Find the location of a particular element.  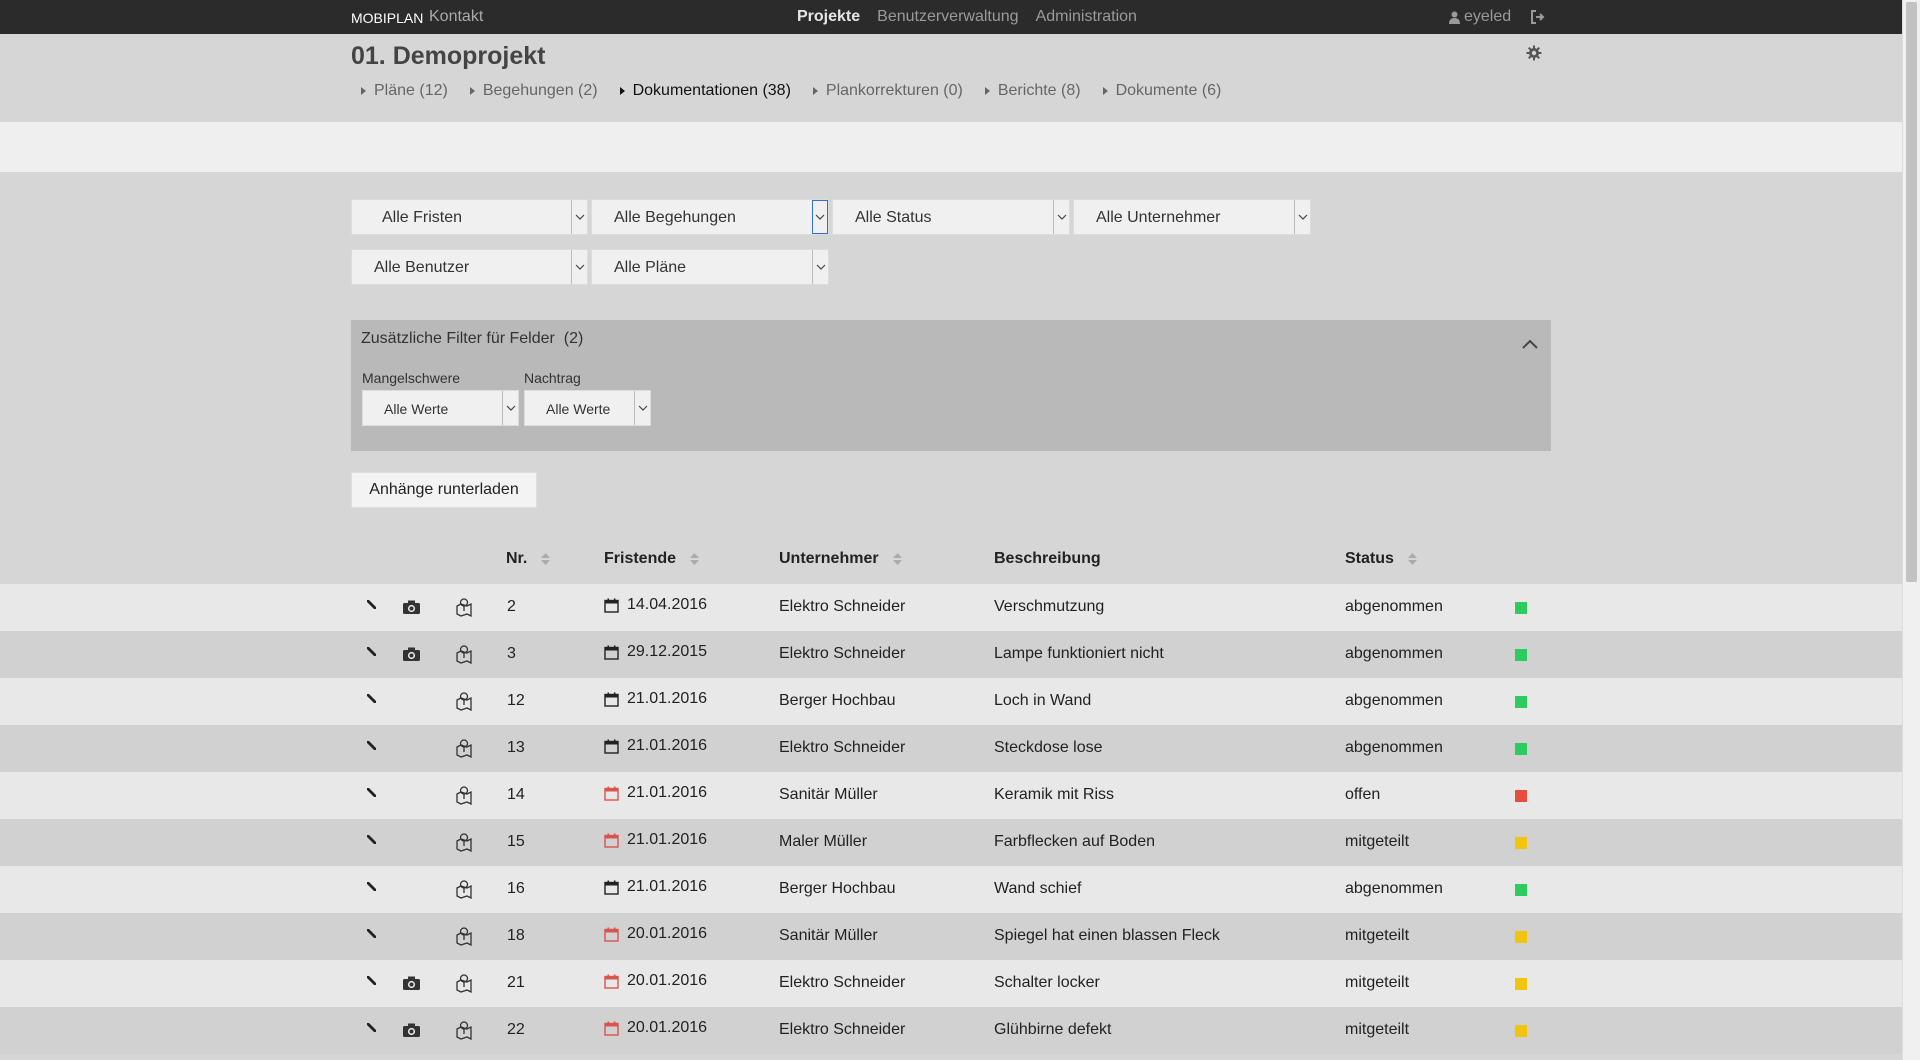

row-status: offen is located at coordinates (1363, 794).